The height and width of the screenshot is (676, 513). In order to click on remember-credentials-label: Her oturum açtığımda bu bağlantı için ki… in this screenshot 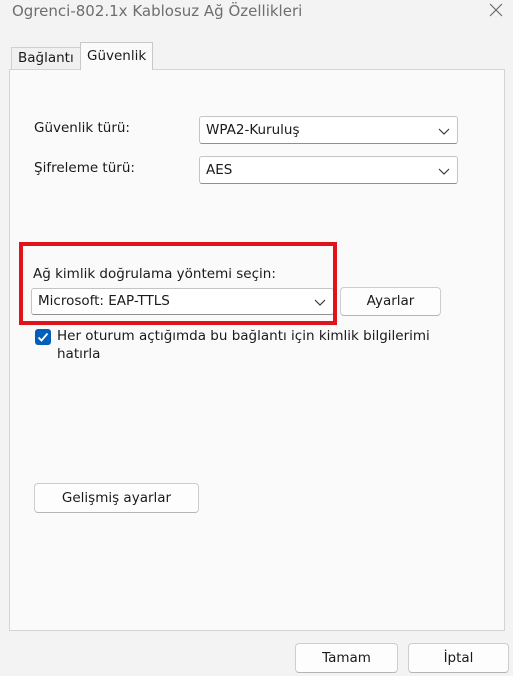, I will do `click(257, 345)`.